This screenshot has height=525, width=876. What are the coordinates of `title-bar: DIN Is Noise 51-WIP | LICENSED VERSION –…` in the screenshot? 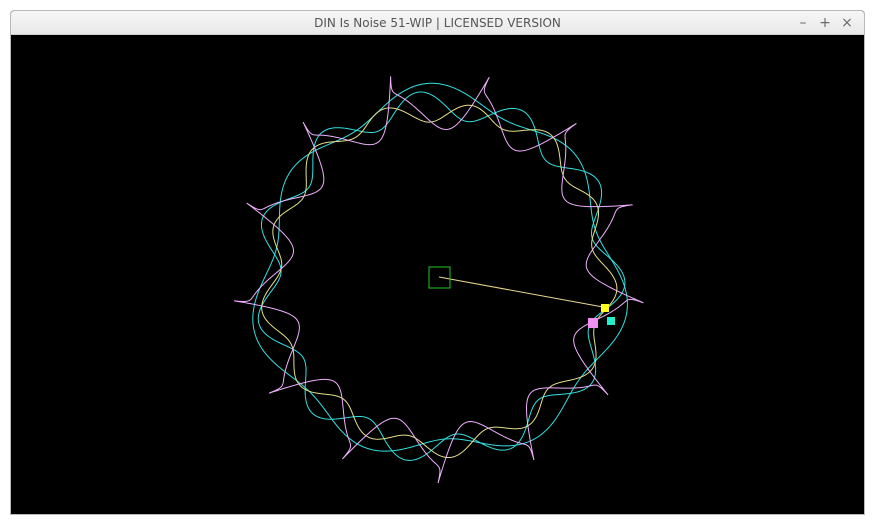 It's located at (437, 23).